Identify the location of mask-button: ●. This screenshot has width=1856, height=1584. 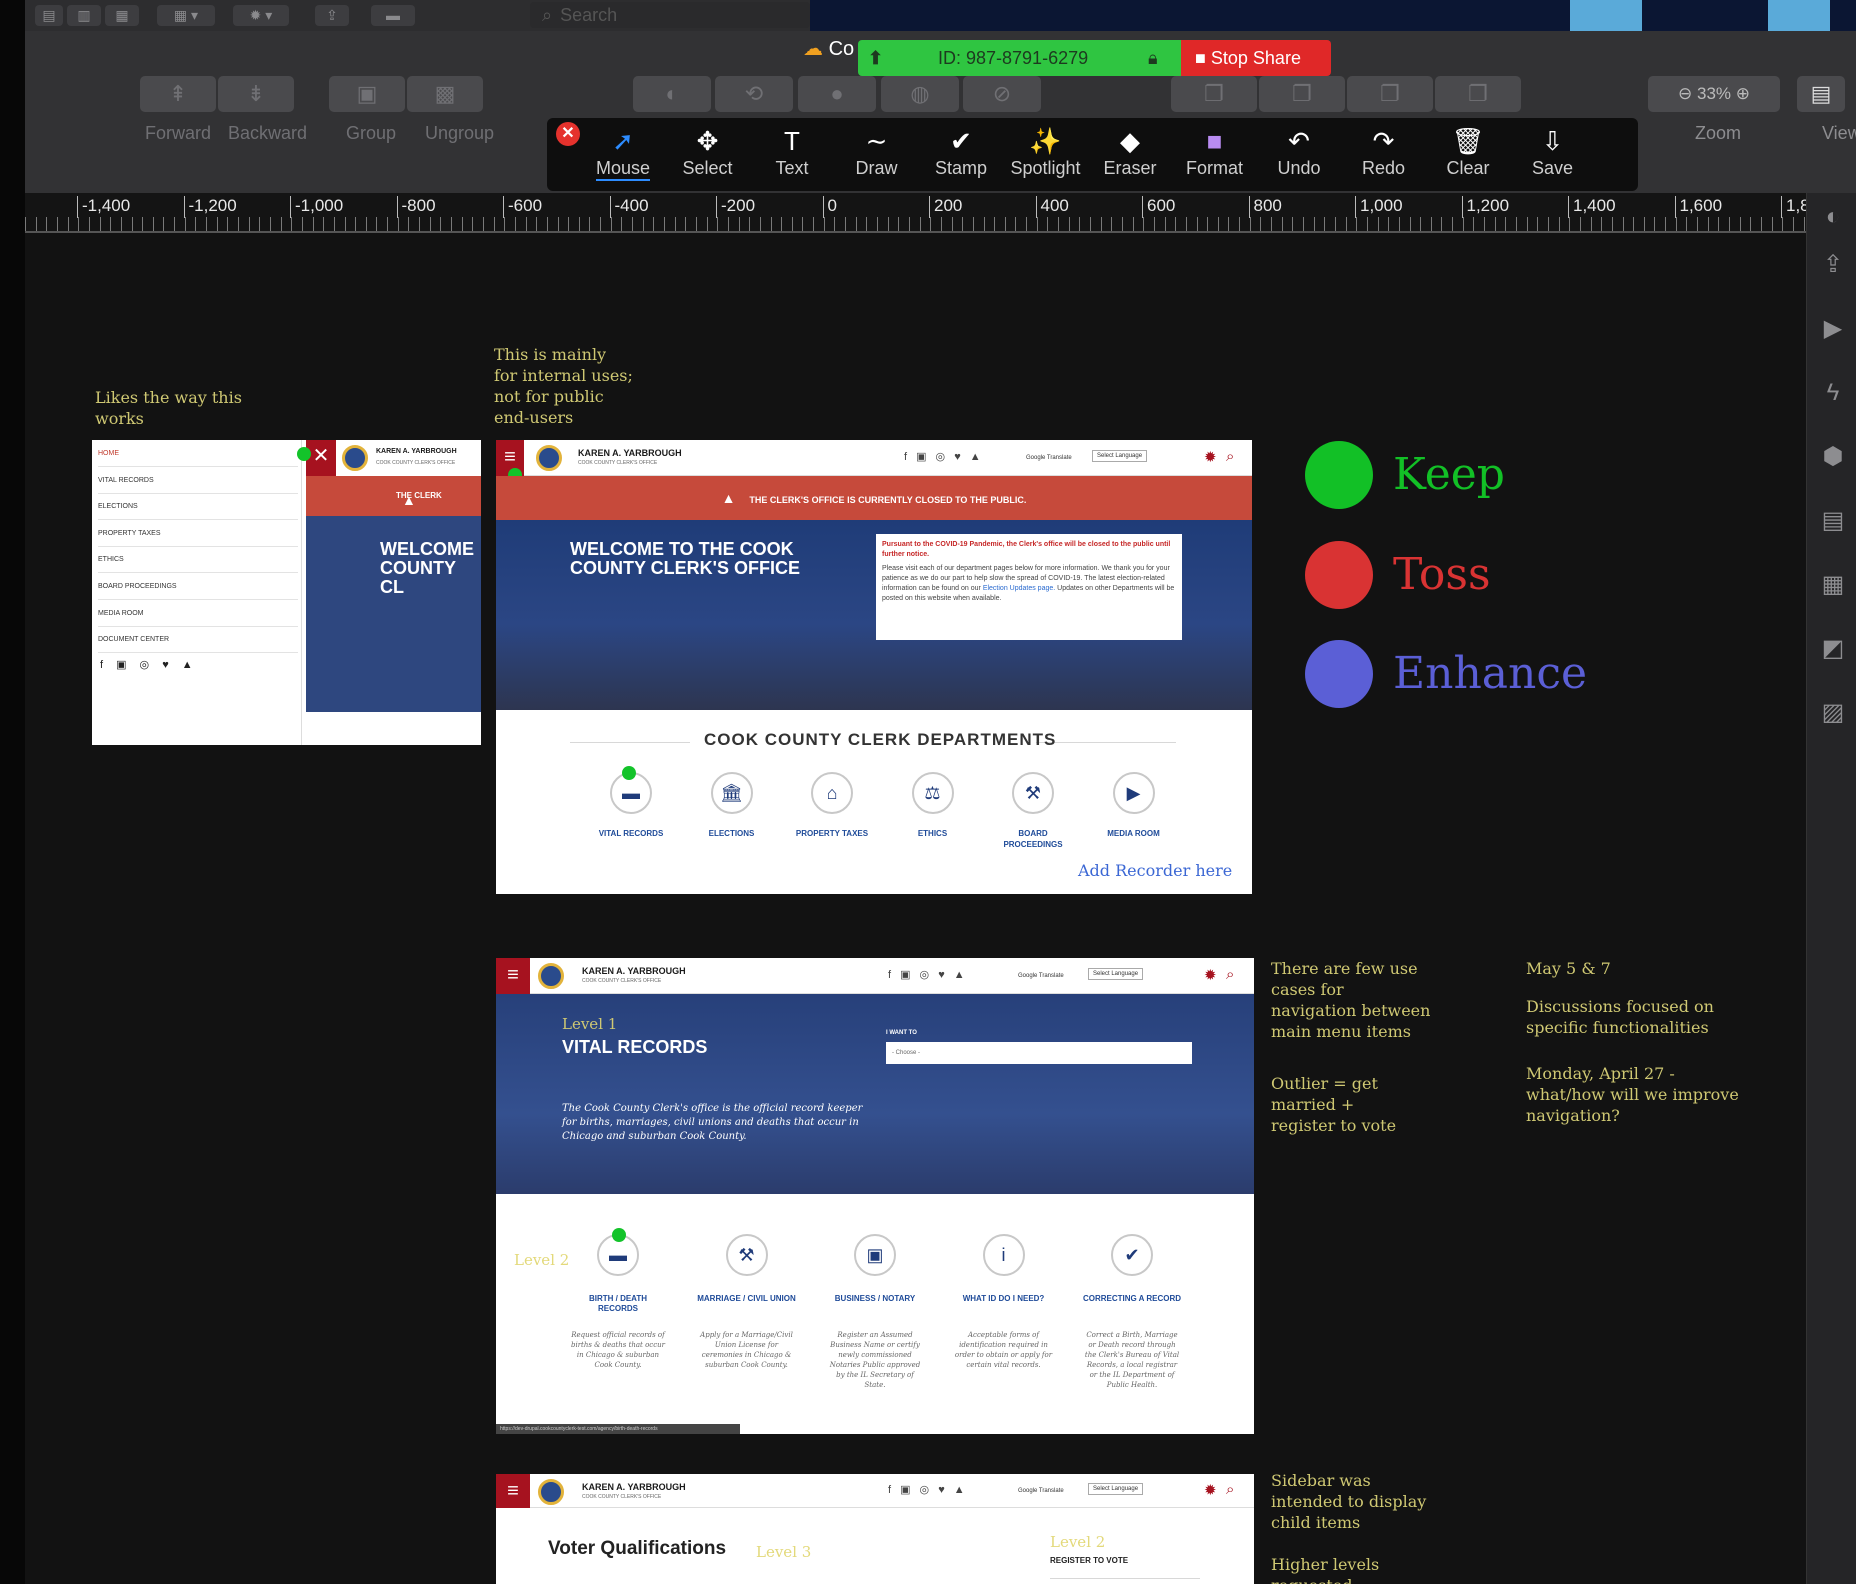
(837, 94).